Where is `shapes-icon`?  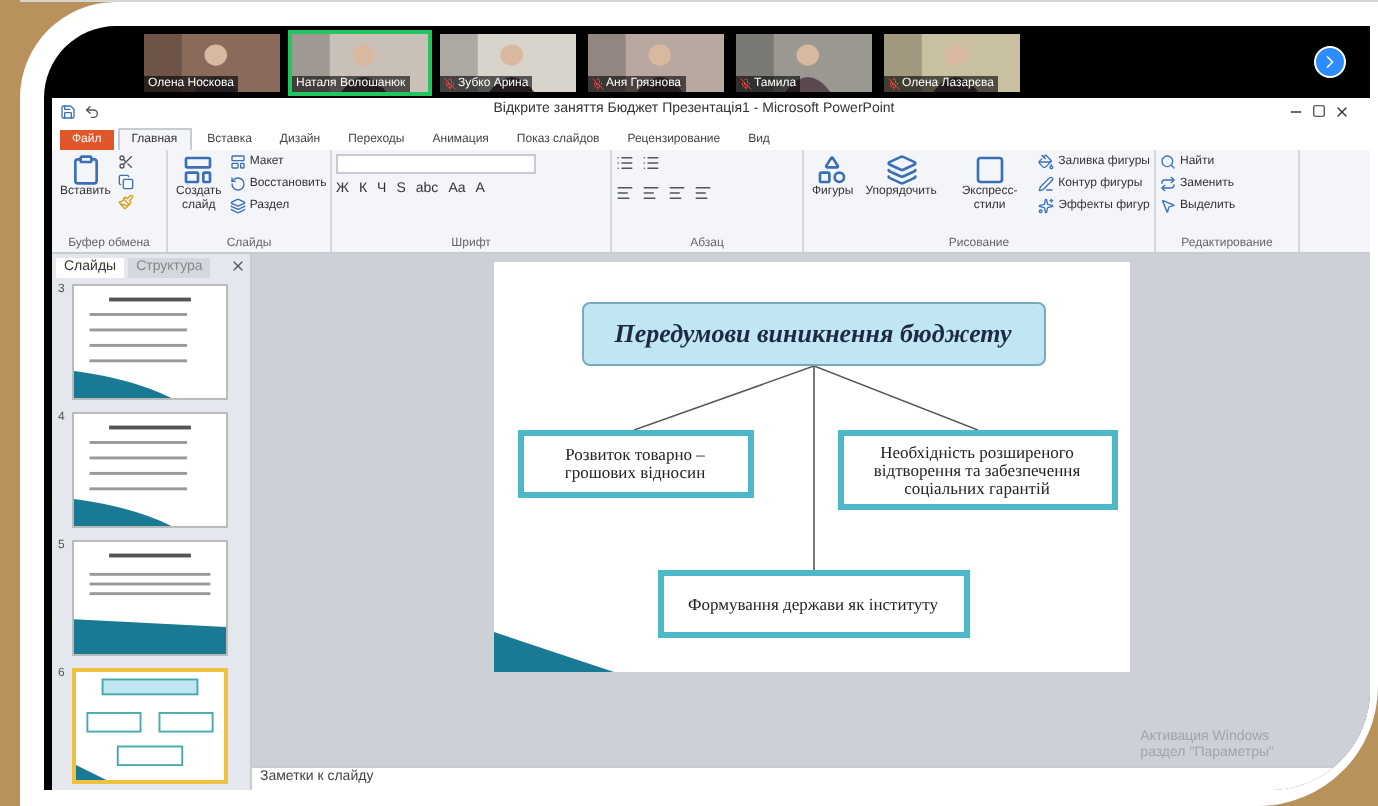 shapes-icon is located at coordinates (832, 170).